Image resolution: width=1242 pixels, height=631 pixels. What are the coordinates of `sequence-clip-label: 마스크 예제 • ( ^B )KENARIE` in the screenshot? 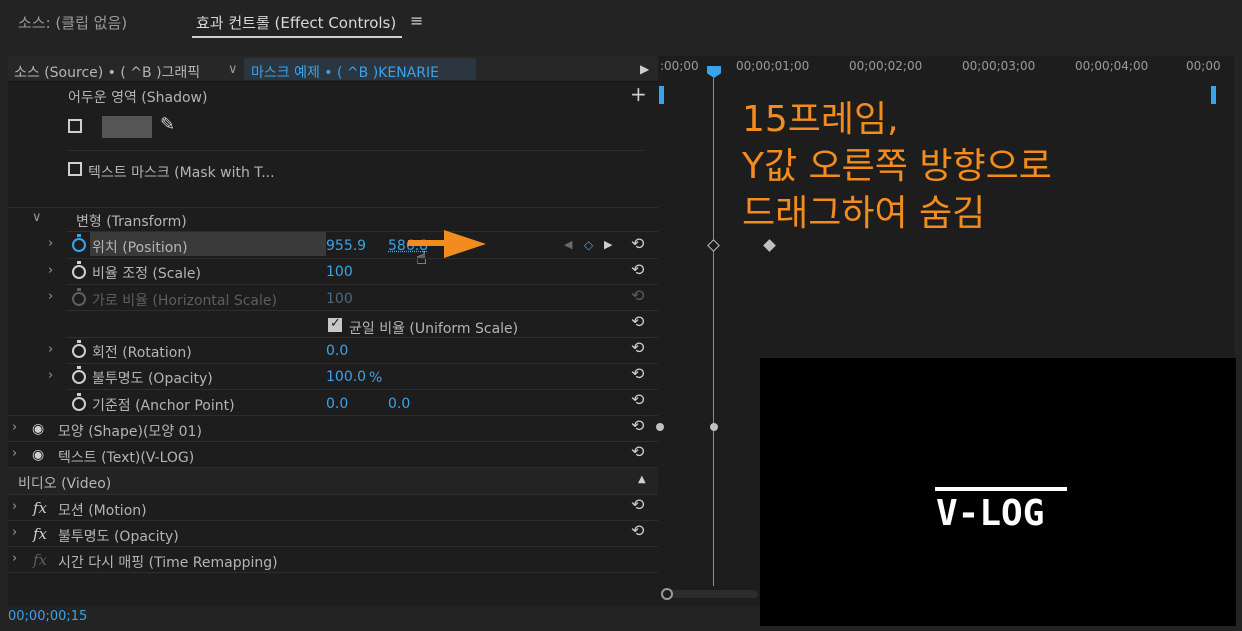 It's located at (345, 72).